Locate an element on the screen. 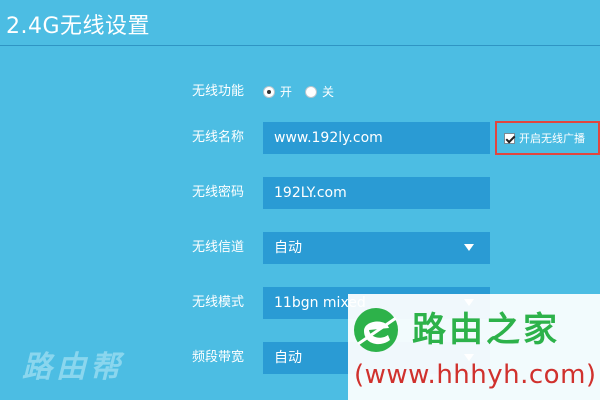  watermark-logo-icon is located at coordinates (376, 330).